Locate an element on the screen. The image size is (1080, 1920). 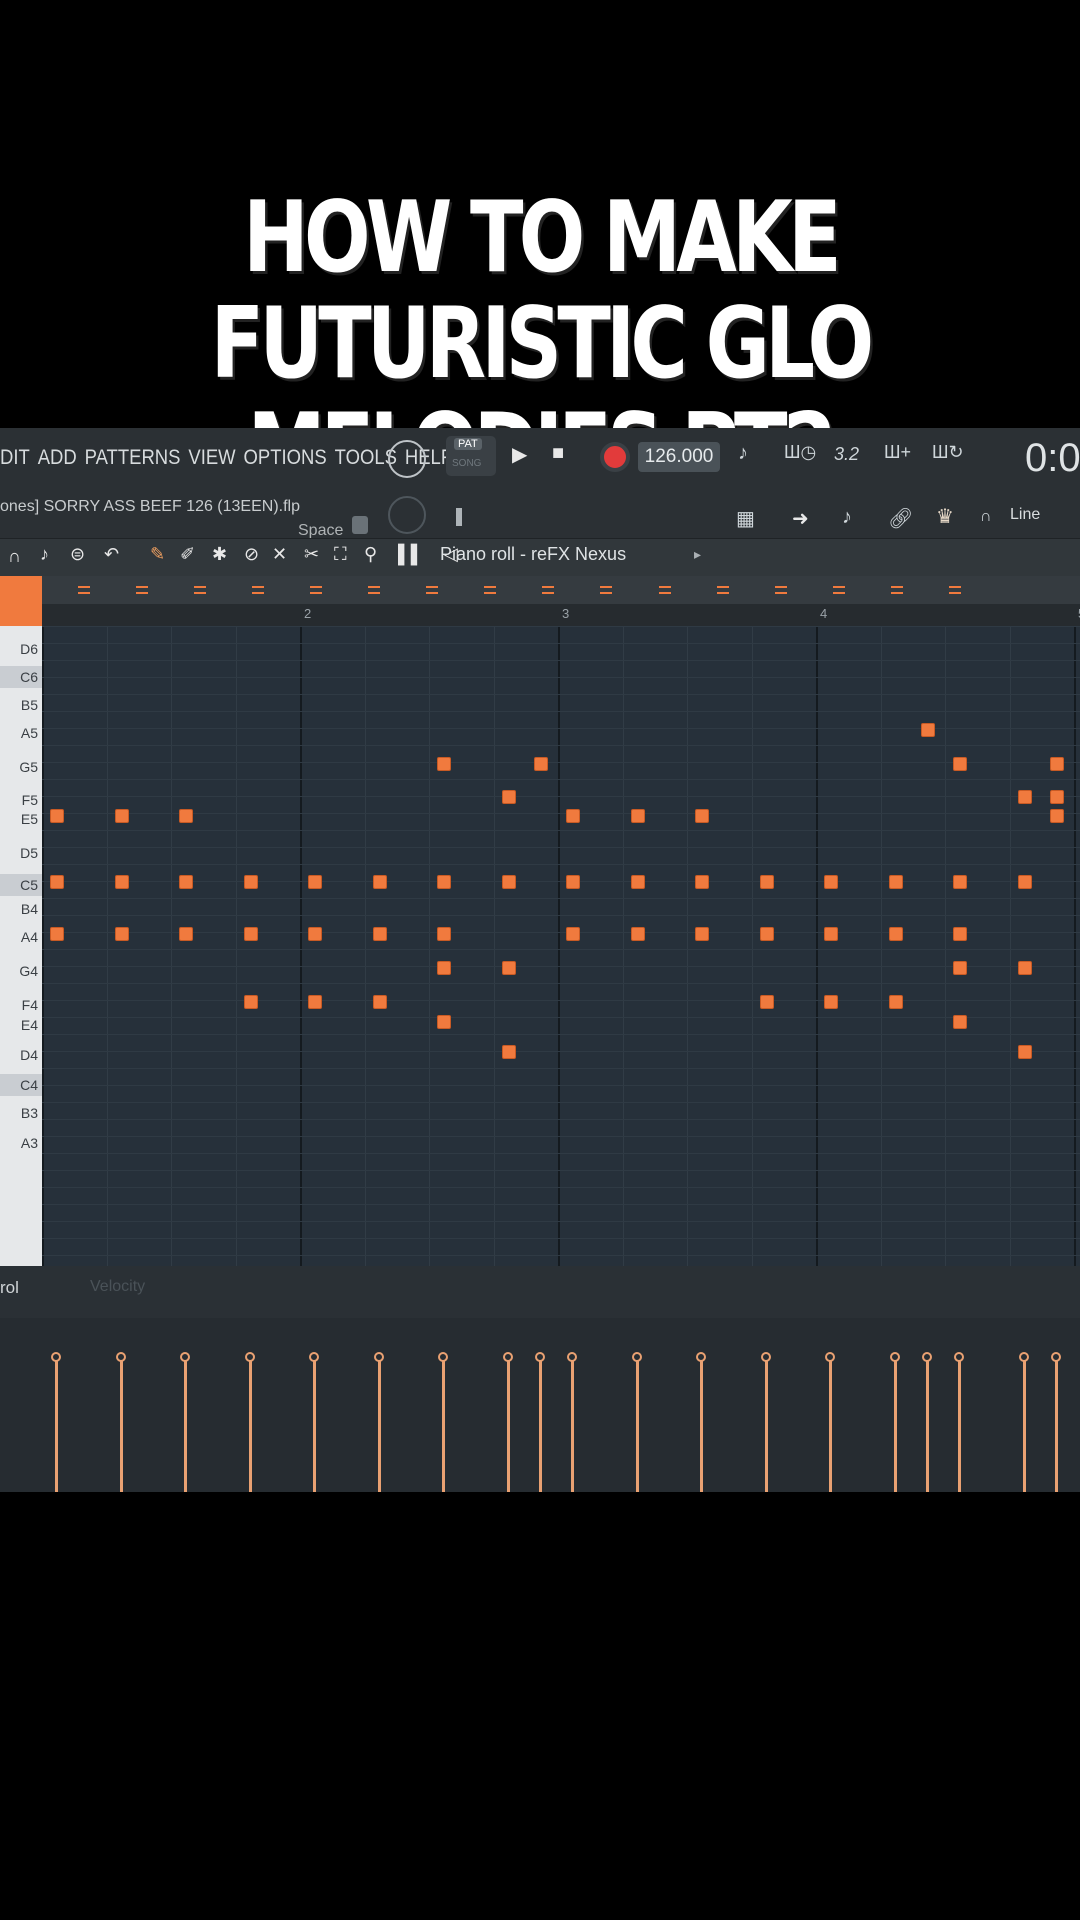
master-pitch-knob is located at coordinates (407, 515).